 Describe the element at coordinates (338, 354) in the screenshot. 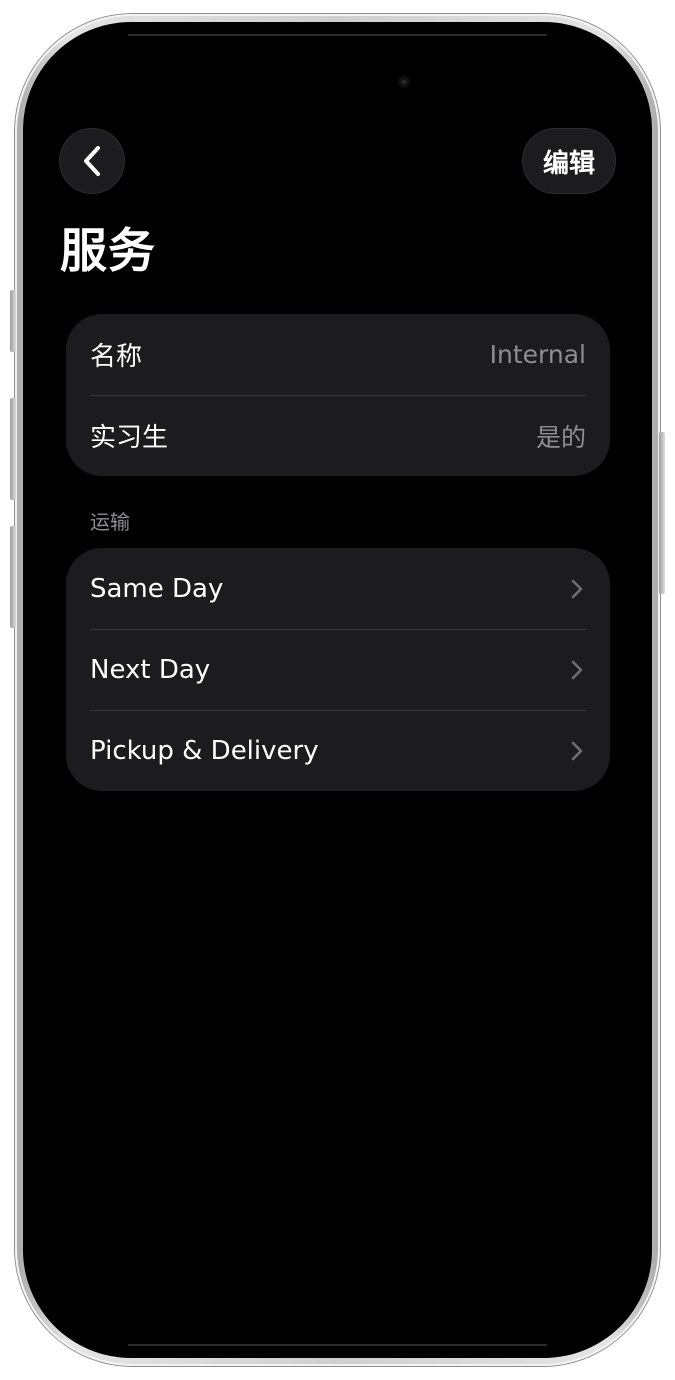

I see `info-row-name: 名称 Internal` at that location.